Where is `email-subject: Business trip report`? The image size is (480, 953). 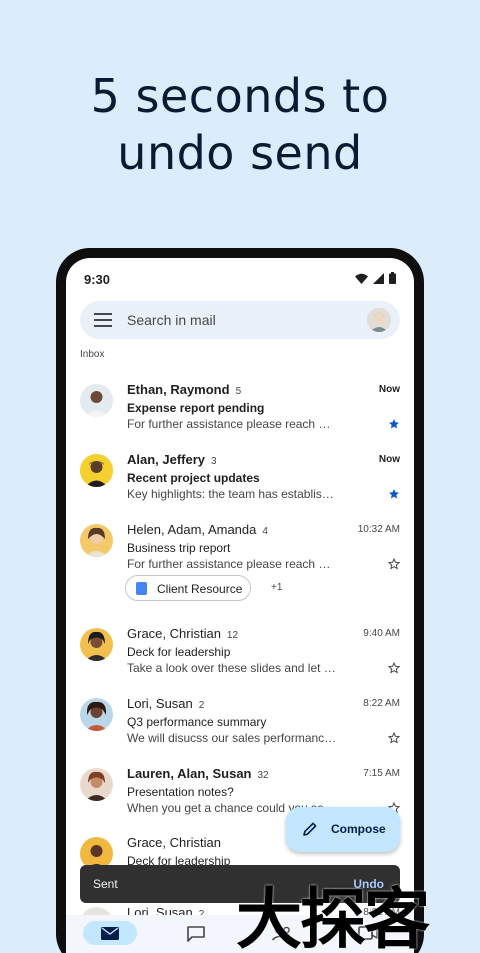
email-subject: Business trip report is located at coordinates (179, 548).